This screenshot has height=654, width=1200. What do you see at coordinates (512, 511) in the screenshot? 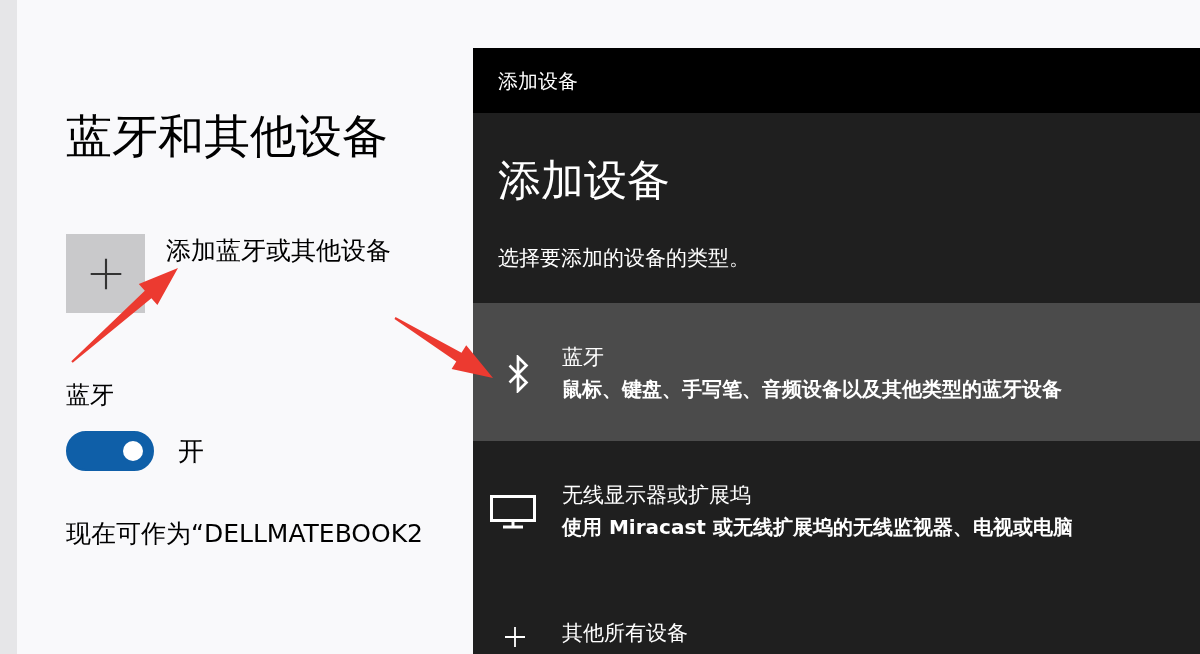
I see `monitor-icon` at bounding box center [512, 511].